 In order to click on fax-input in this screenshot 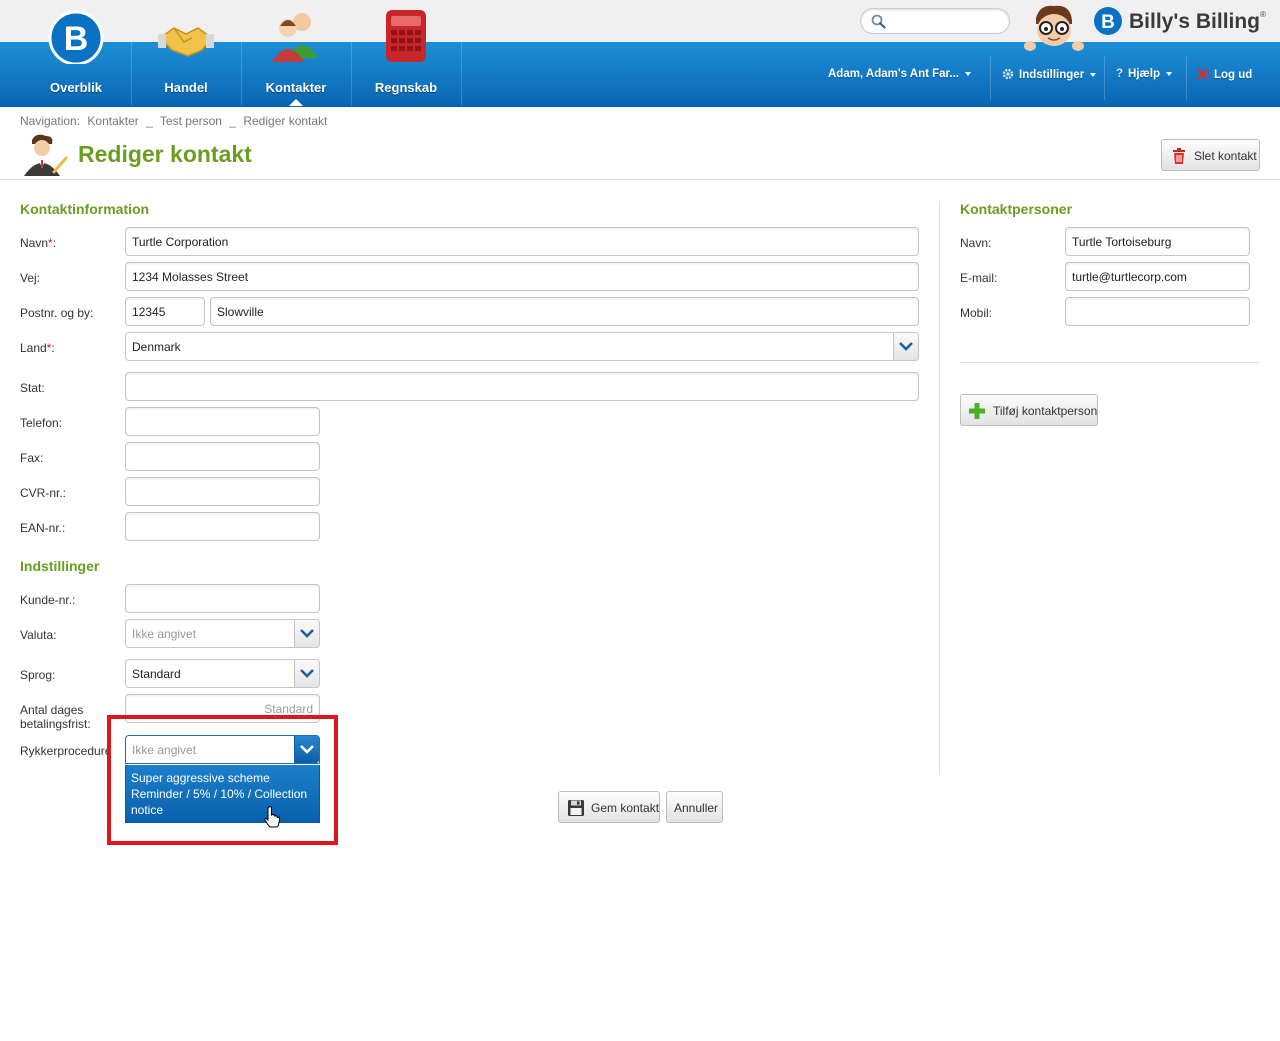, I will do `click(222, 456)`.